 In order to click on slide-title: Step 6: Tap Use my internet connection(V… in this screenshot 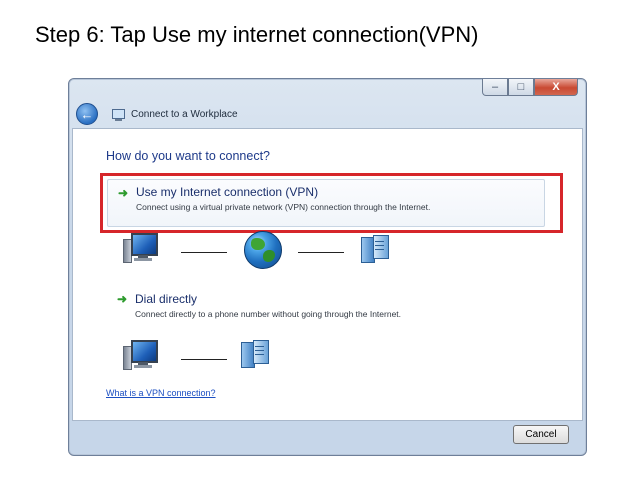, I will do `click(257, 34)`.